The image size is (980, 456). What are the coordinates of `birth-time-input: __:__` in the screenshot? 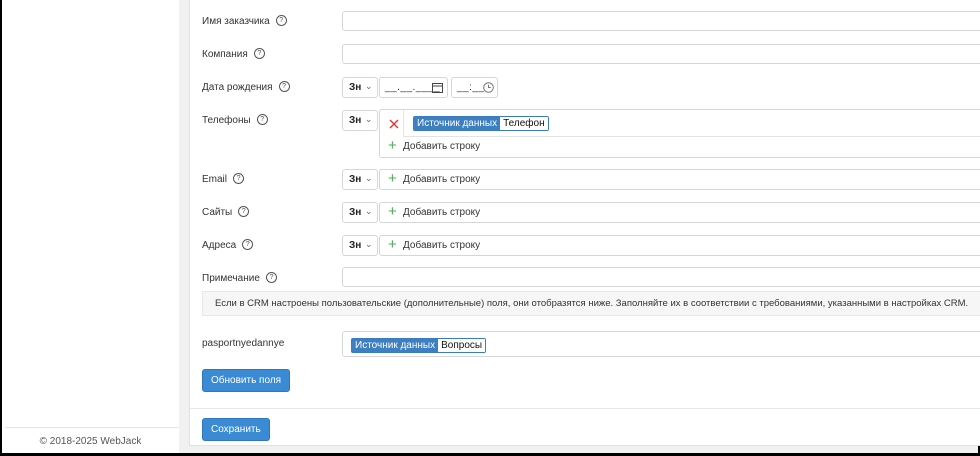 It's located at (474, 87).